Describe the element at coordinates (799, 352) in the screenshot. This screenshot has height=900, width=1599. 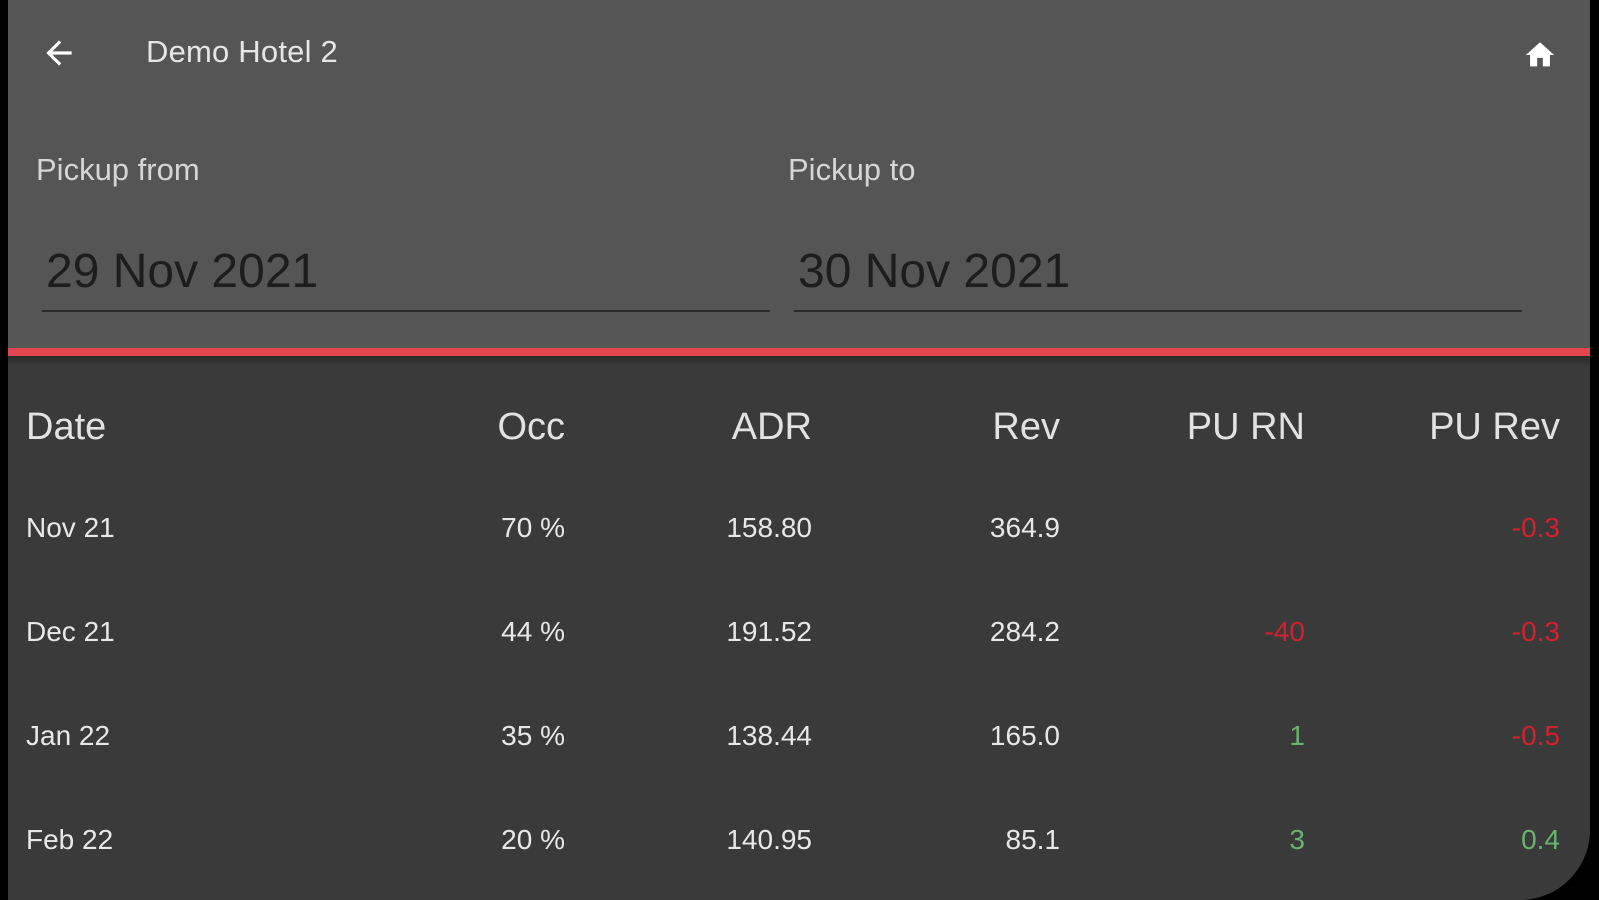
I see `accent-divider` at that location.